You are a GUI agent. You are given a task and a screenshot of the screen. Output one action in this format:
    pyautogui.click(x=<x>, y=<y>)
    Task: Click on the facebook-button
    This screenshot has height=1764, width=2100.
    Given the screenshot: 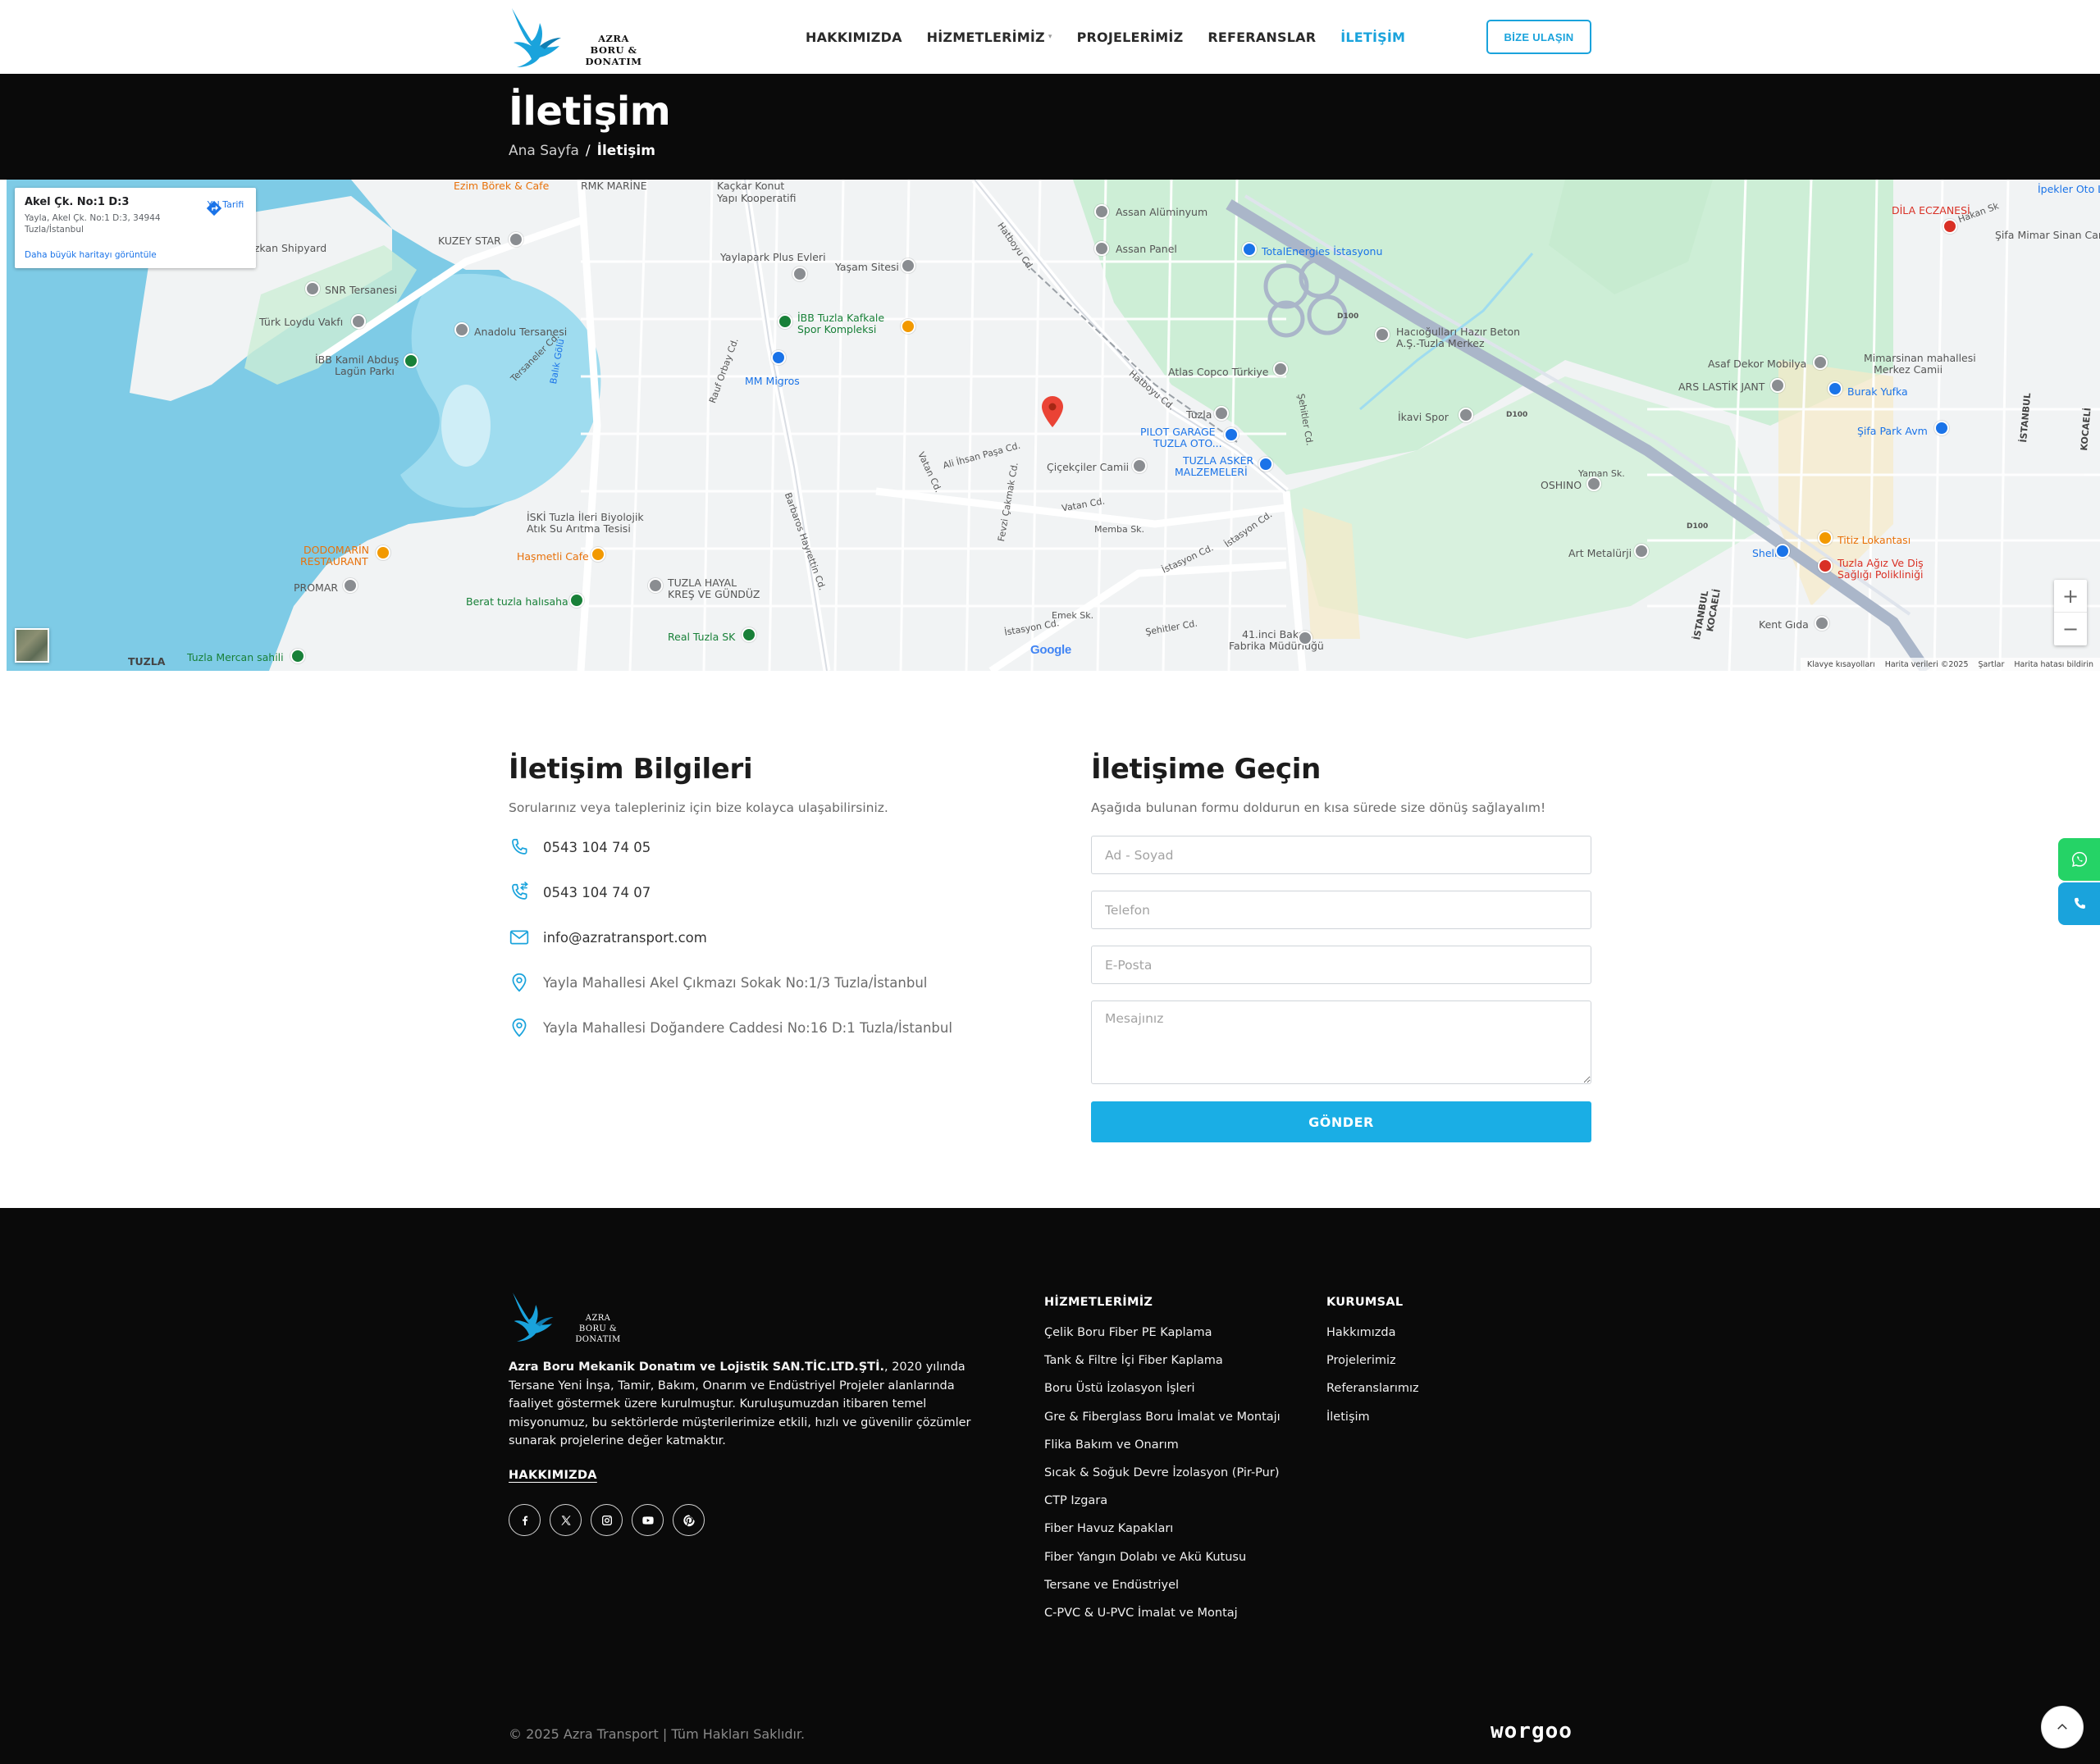 What is the action you would take?
    pyautogui.click(x=525, y=1520)
    